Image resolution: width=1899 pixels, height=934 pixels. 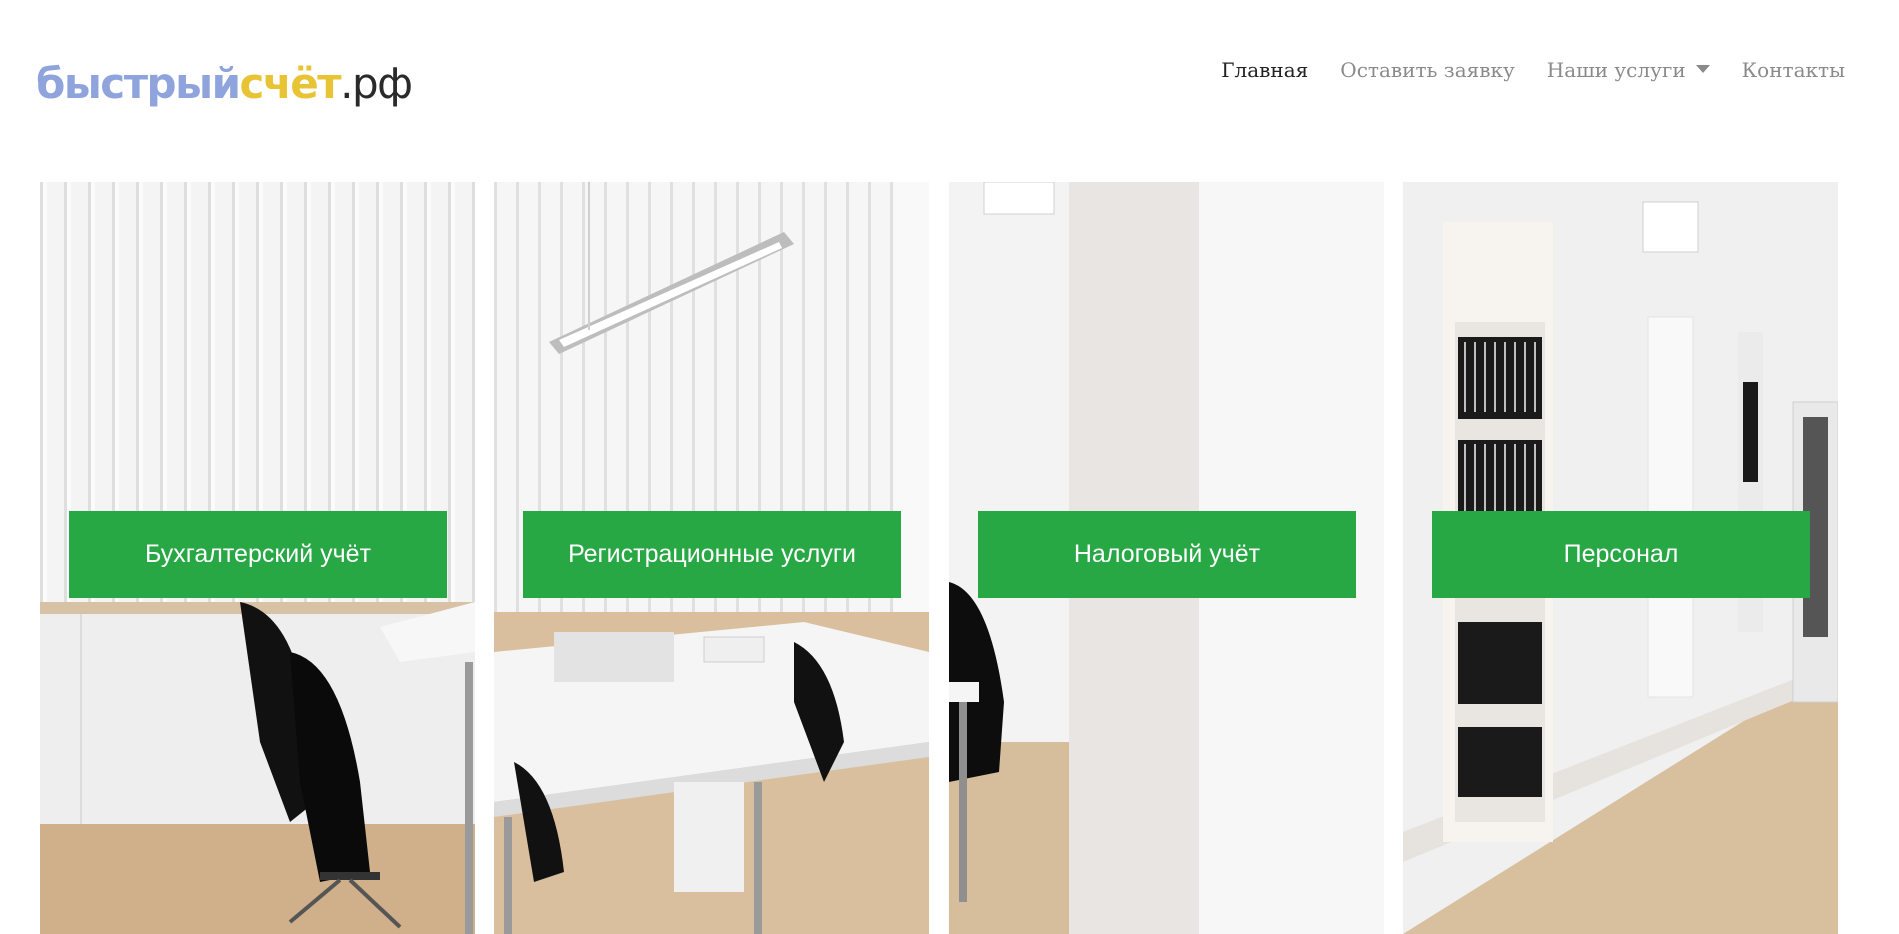 What do you see at coordinates (1167, 554) in the screenshot?
I see `service-label: Налоговый учёт` at bounding box center [1167, 554].